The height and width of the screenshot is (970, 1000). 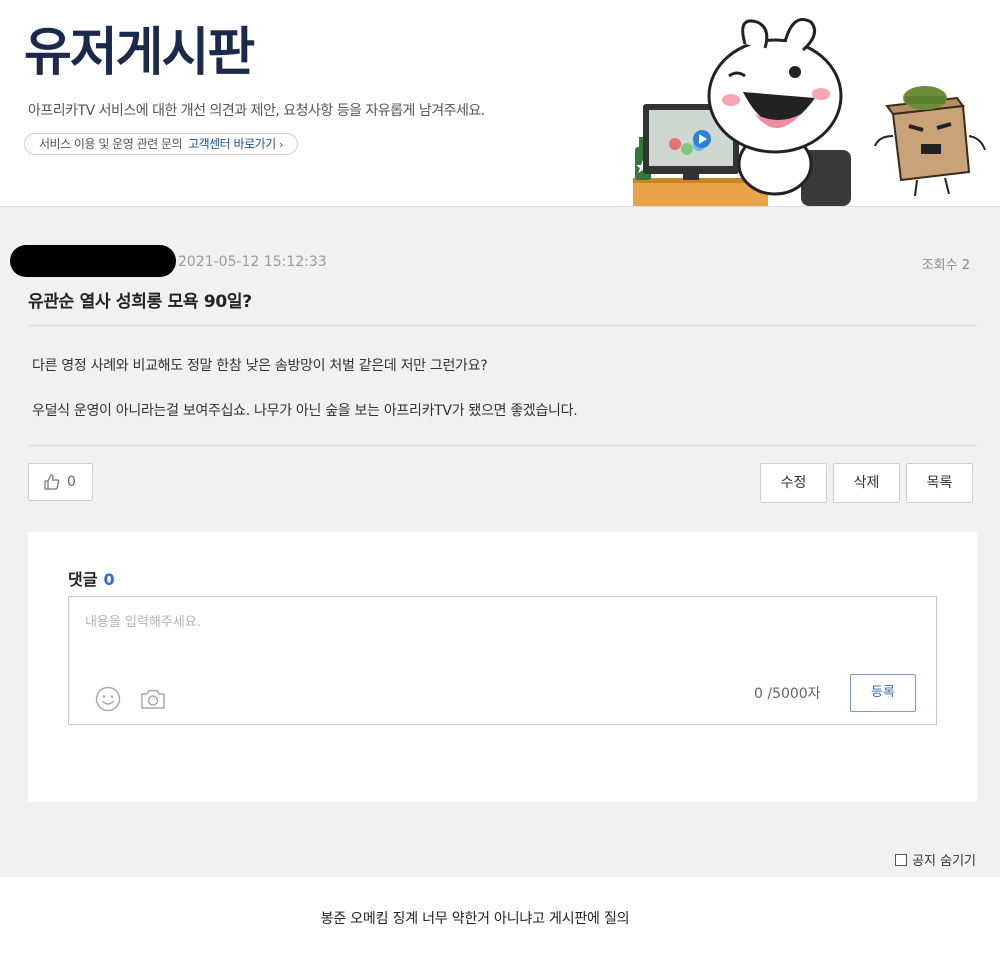 What do you see at coordinates (945, 265) in the screenshot?
I see `view-count: 조회수 2` at bounding box center [945, 265].